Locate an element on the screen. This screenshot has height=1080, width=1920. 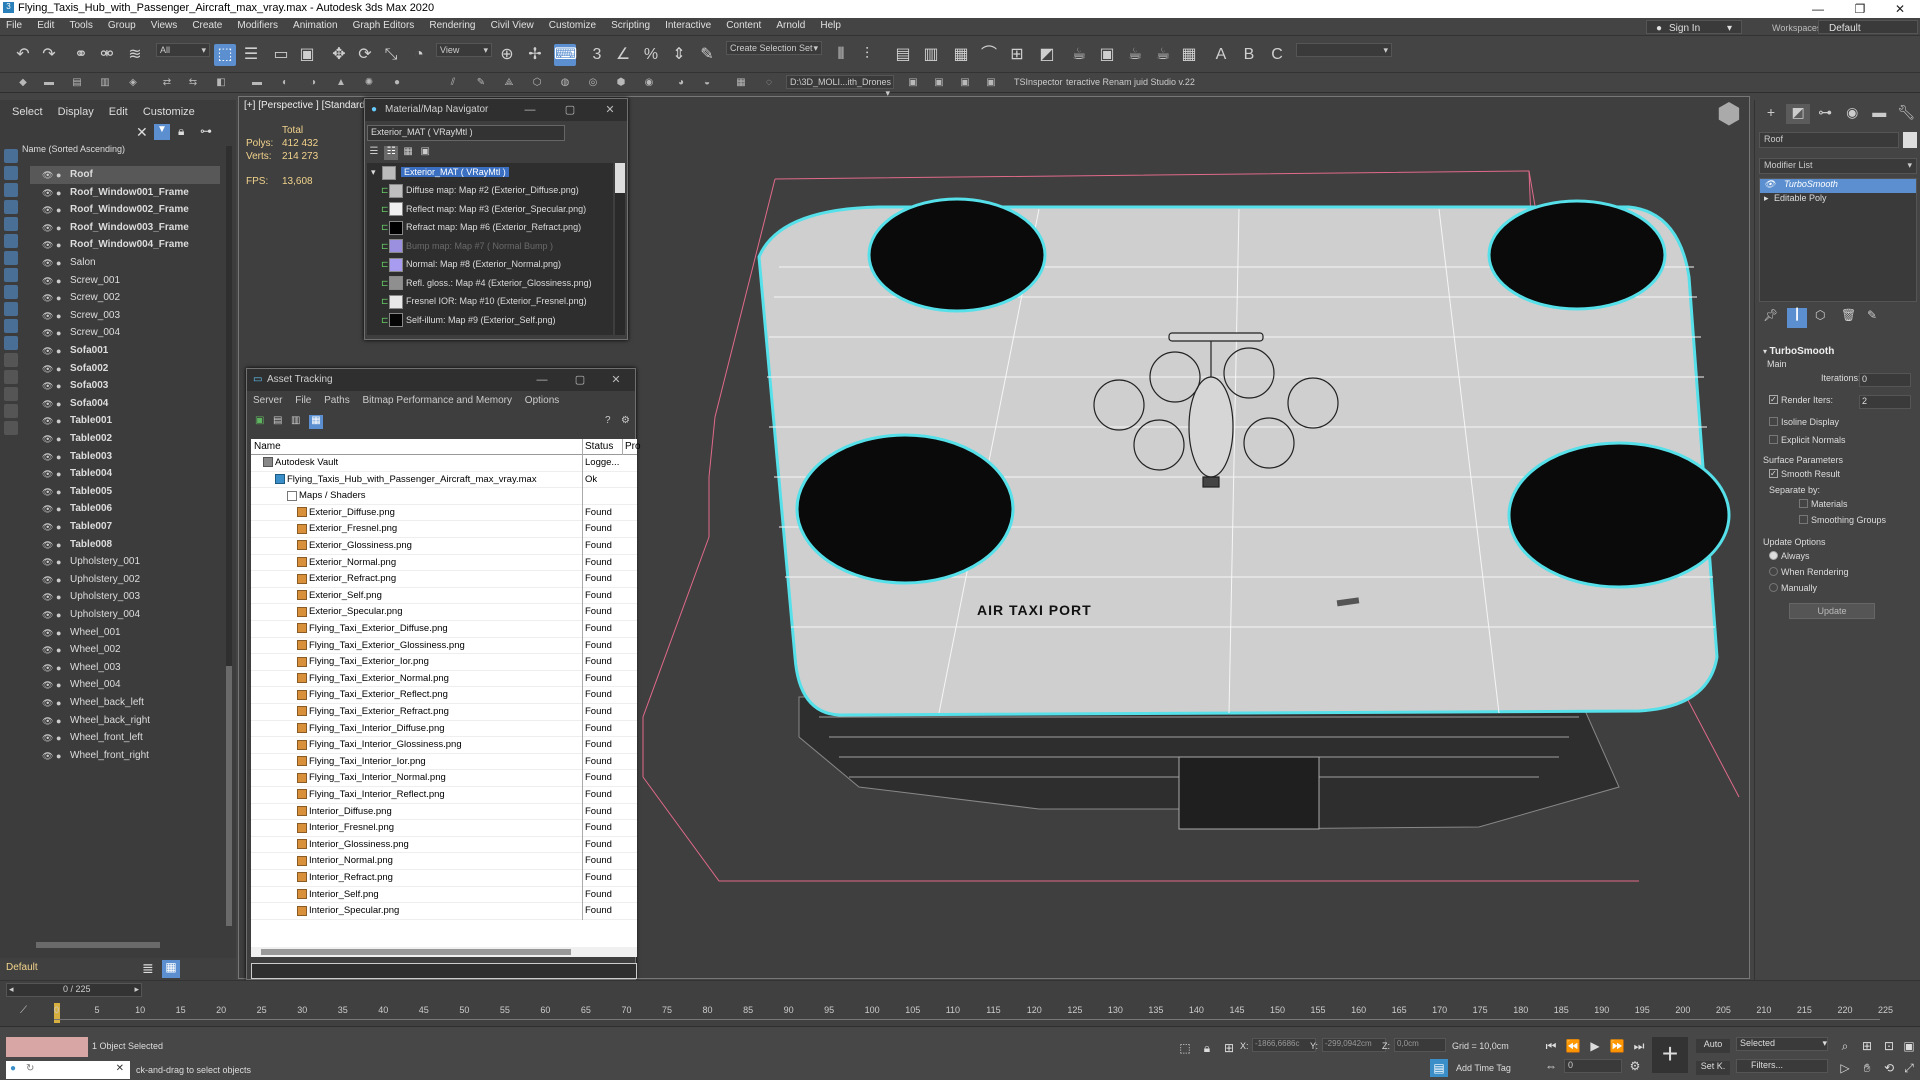
asset-row: Exterior_Specular.png Found is located at coordinates (444, 612).